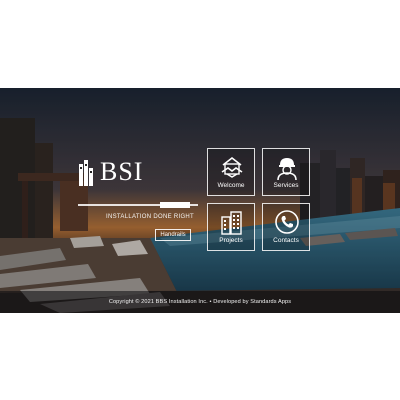  What do you see at coordinates (232, 167) in the screenshot?
I see `handshake-house-icon` at bounding box center [232, 167].